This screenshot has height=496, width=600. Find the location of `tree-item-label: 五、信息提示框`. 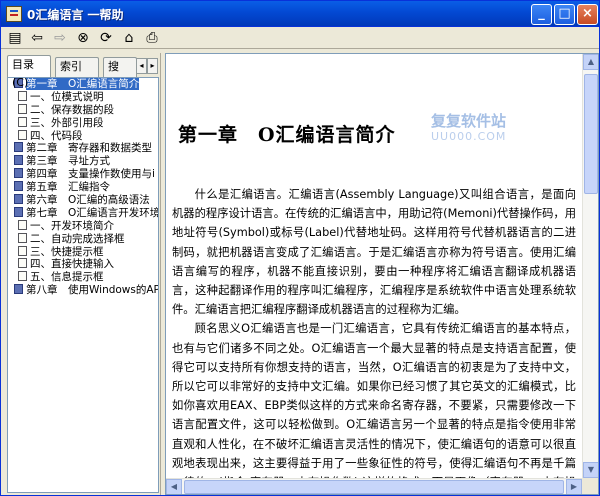

tree-item-label: 五、信息提示框 is located at coordinates (67, 277).